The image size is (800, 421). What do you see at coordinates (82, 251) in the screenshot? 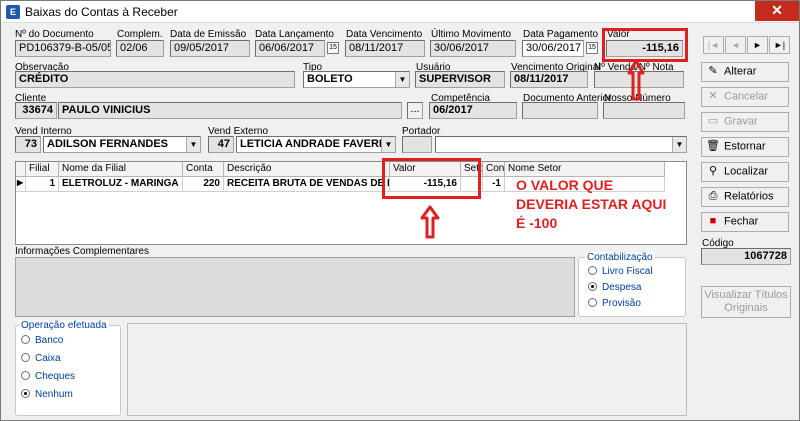
I see `complementary-info-label: Informações Complementares` at bounding box center [82, 251].